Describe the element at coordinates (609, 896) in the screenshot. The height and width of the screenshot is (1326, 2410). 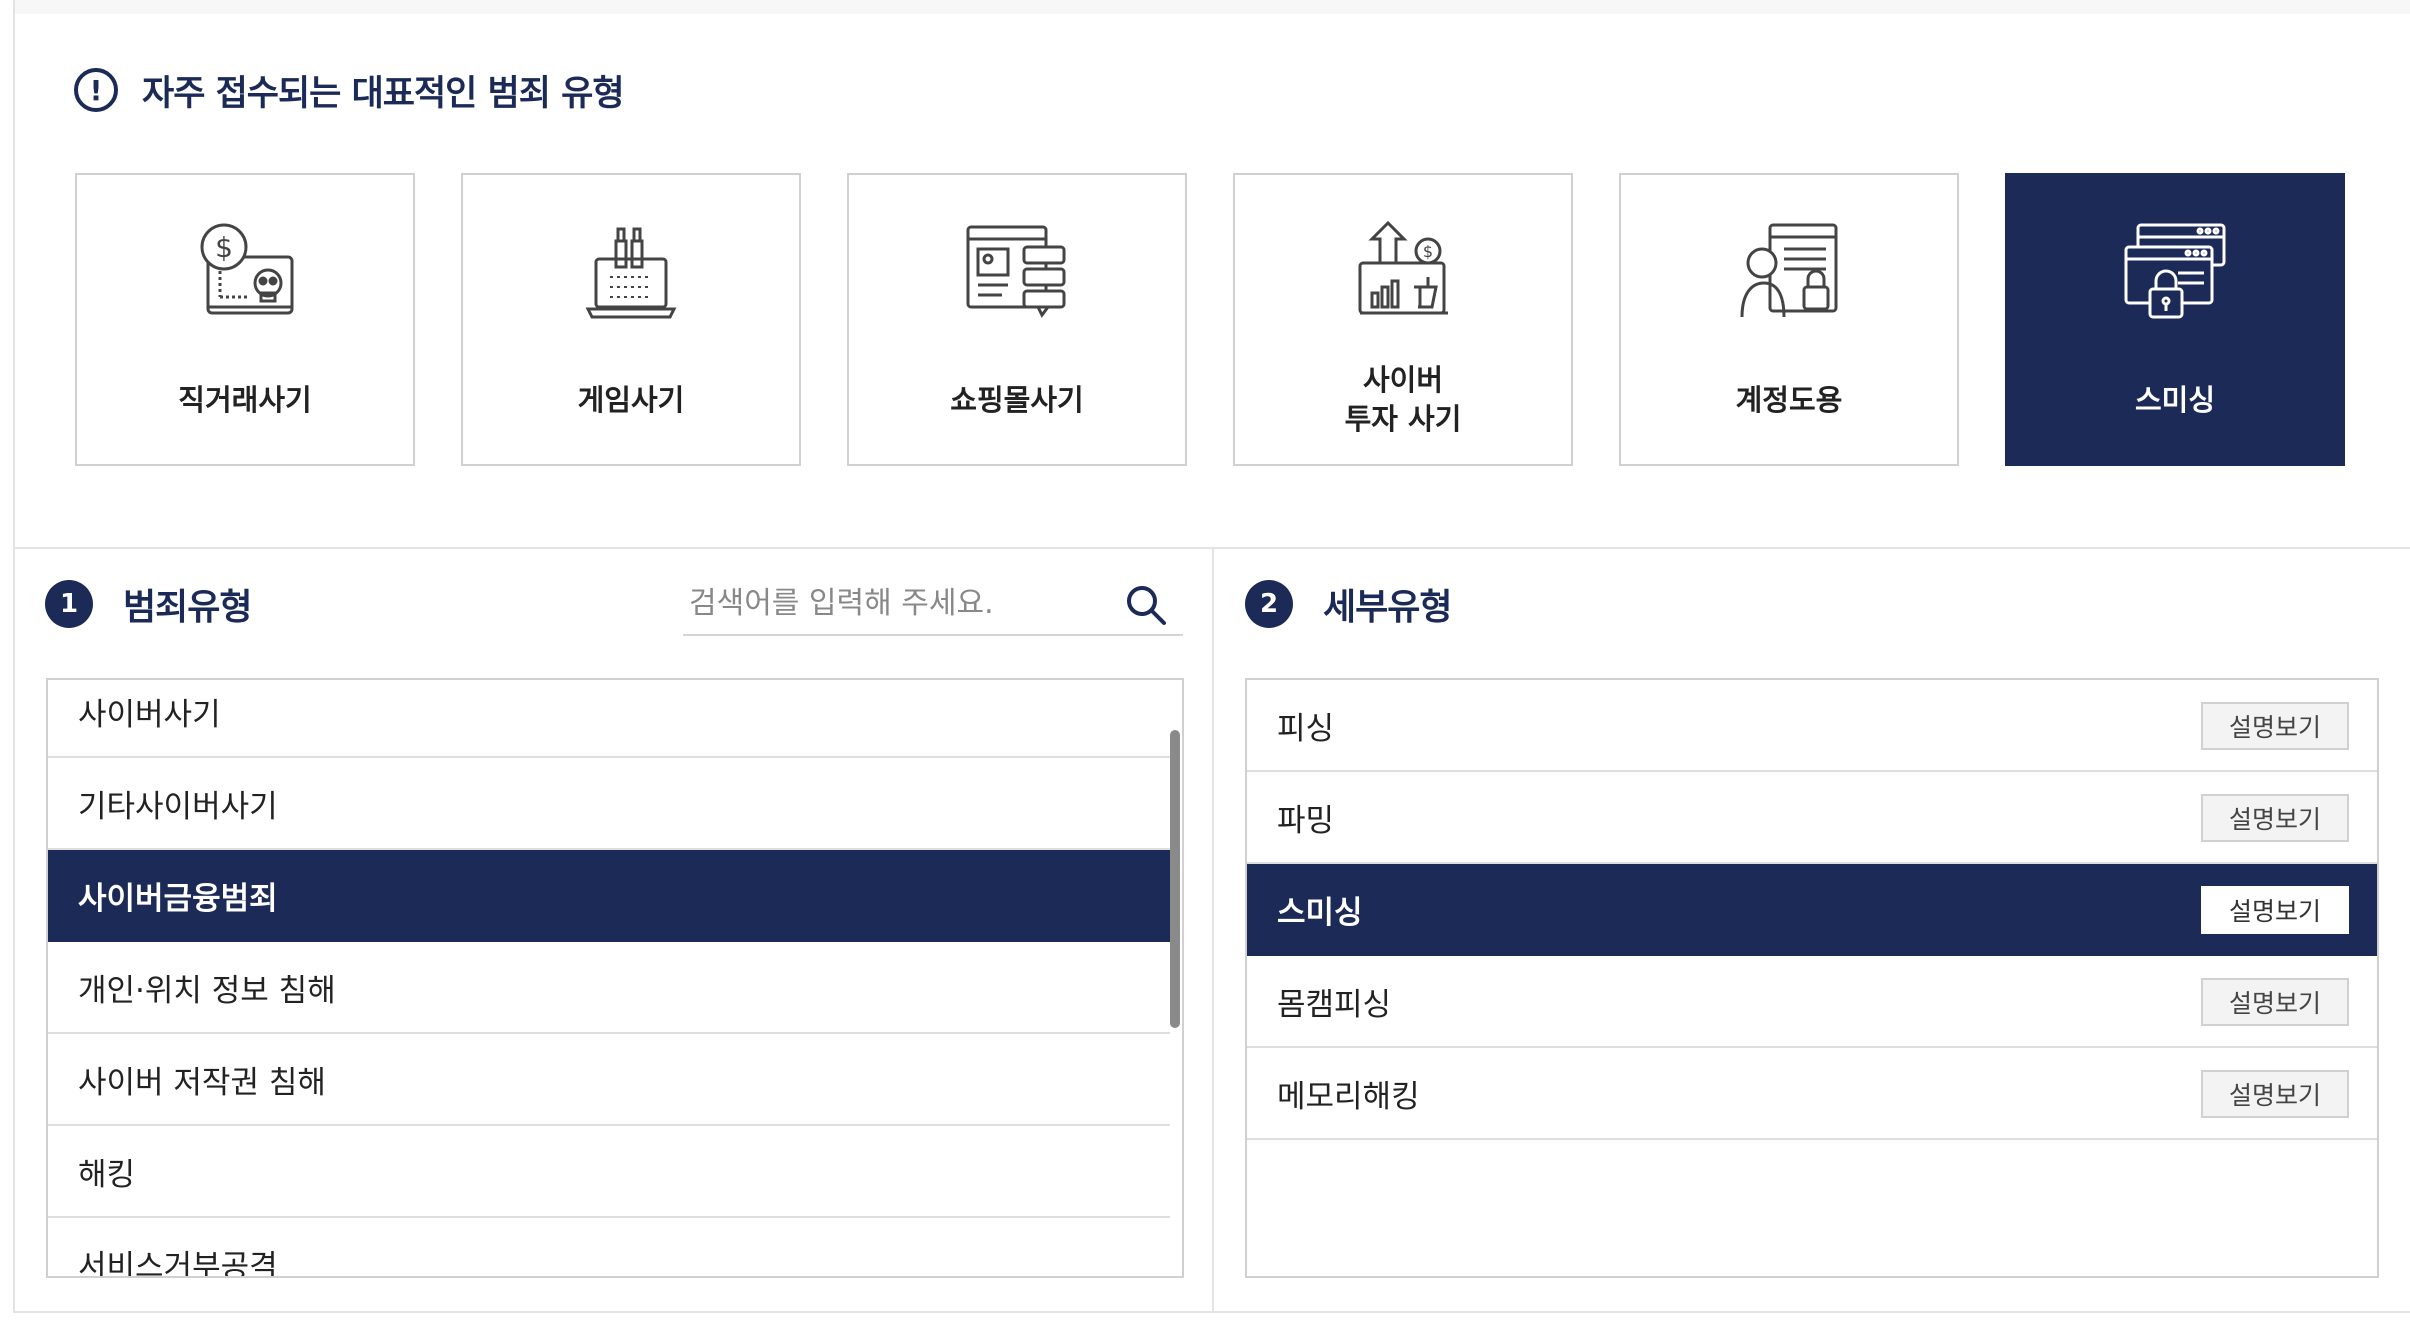
I see `list-item: 사이버금융범죄` at that location.